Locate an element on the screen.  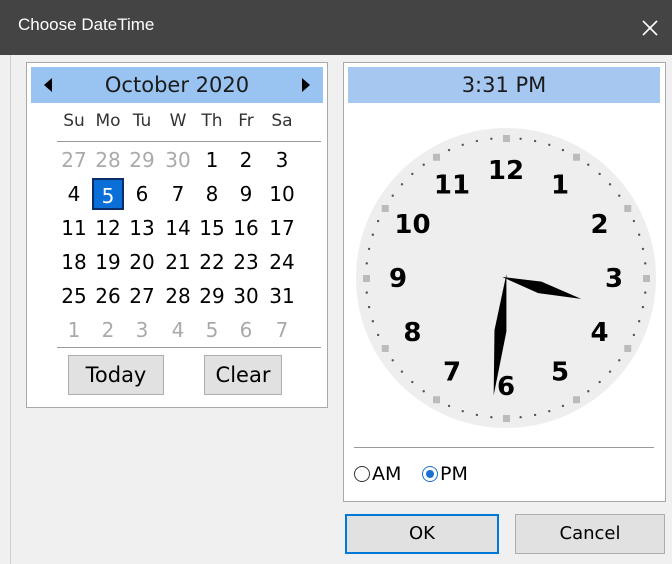
calendar-day: 14 is located at coordinates (178, 228).